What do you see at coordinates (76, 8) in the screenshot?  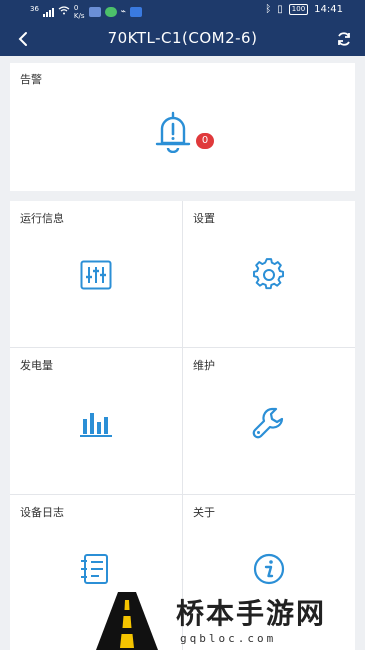 I see `net-speed-value: 0` at bounding box center [76, 8].